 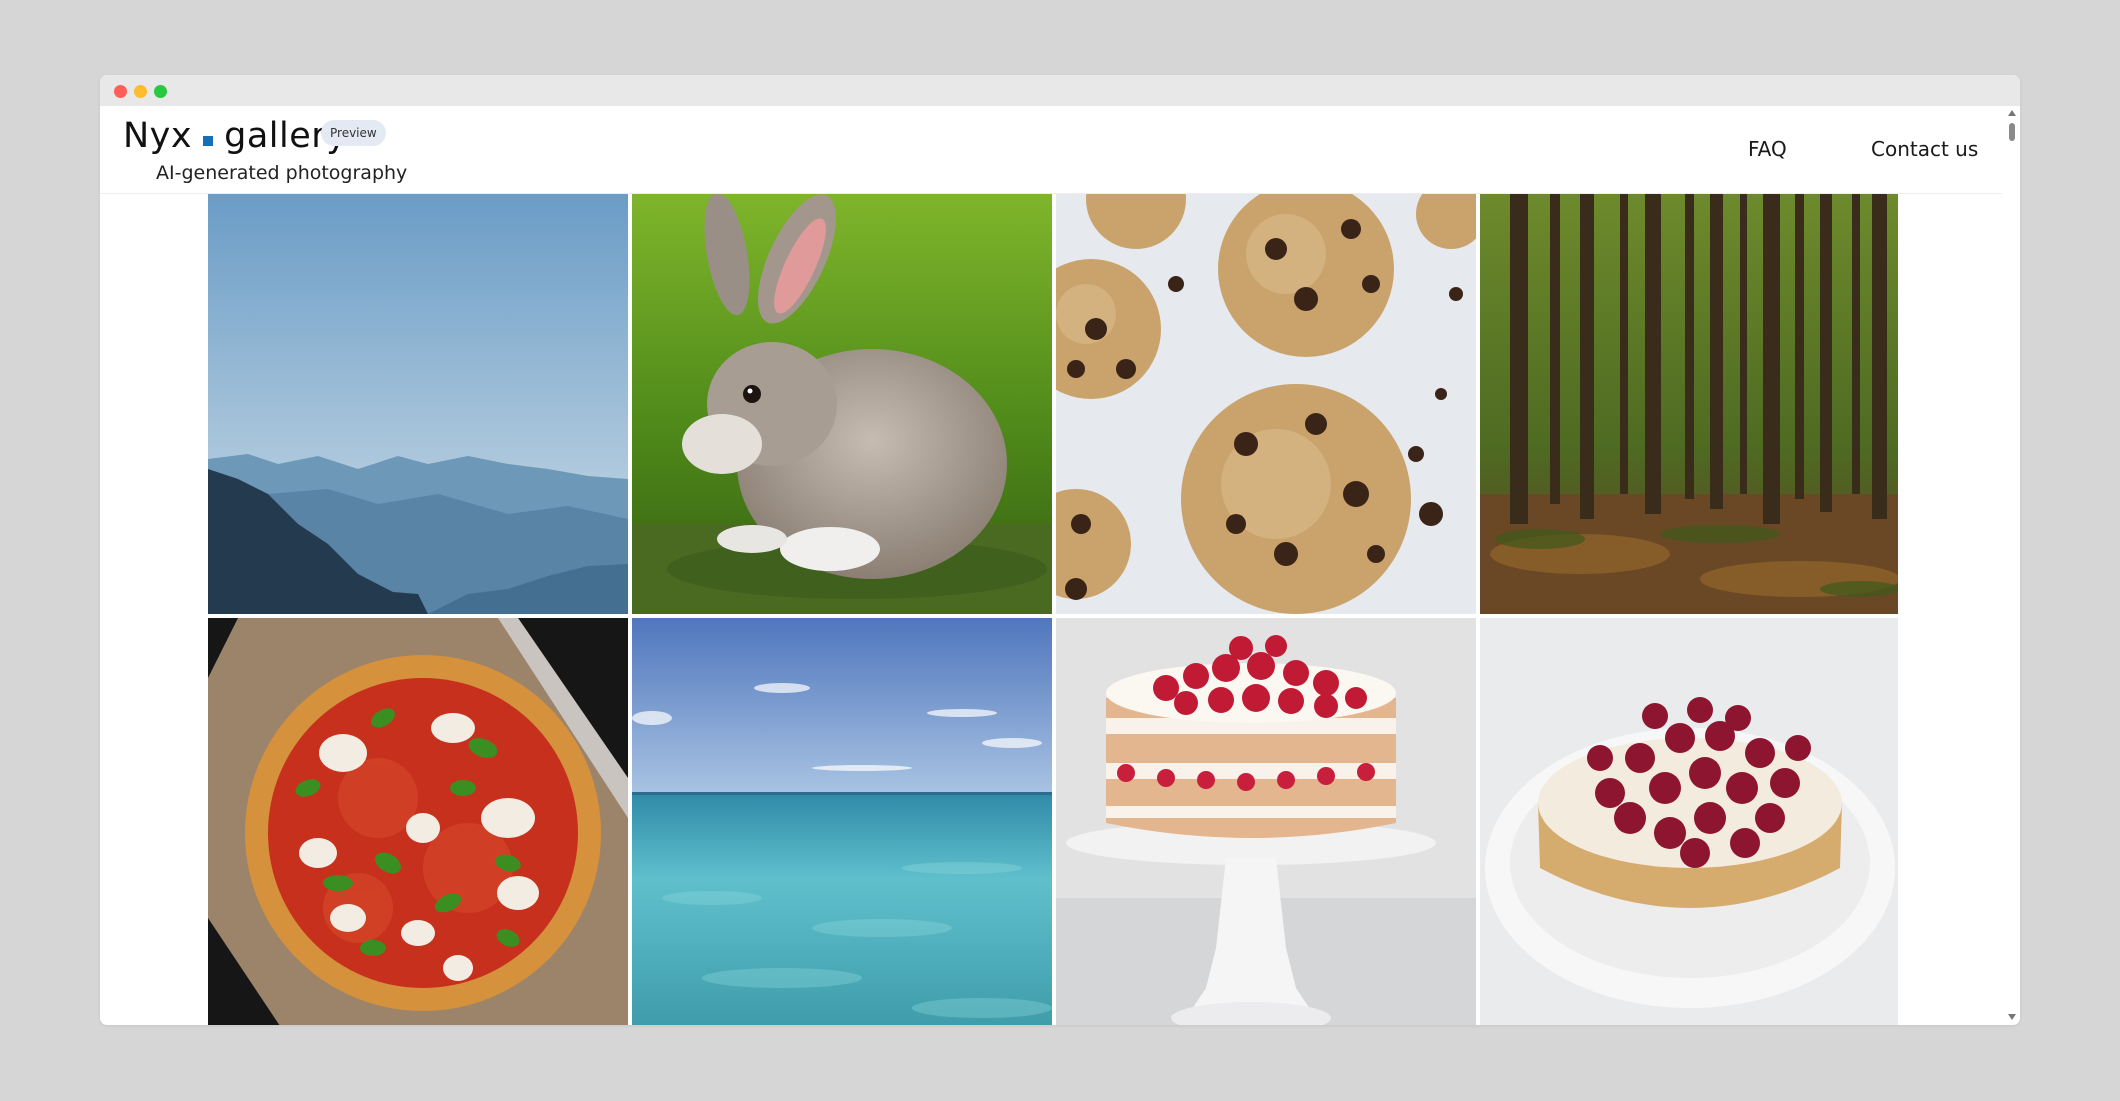 What do you see at coordinates (2012, 565) in the screenshot?
I see `vertical-scrollbar` at bounding box center [2012, 565].